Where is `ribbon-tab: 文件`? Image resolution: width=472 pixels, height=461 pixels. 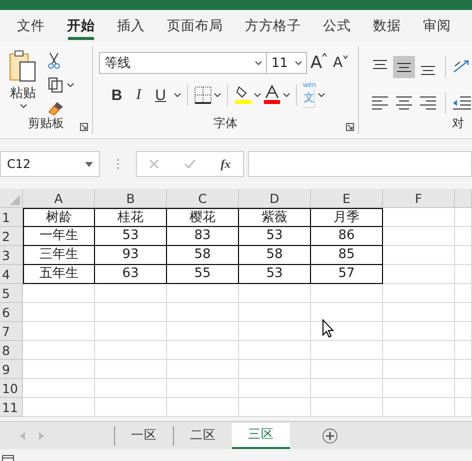 ribbon-tab: 文件 is located at coordinates (31, 26).